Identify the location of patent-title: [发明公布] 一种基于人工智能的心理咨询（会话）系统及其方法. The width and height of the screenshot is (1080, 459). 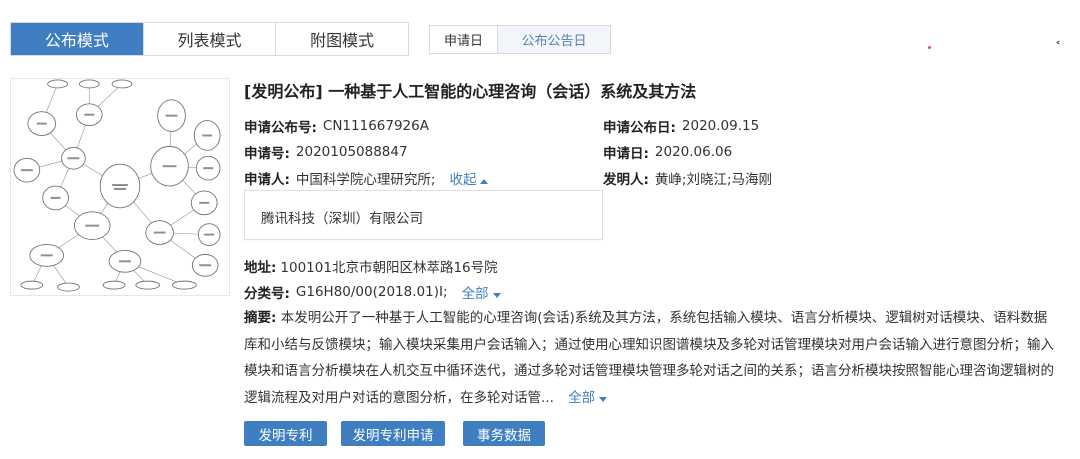
(470, 90).